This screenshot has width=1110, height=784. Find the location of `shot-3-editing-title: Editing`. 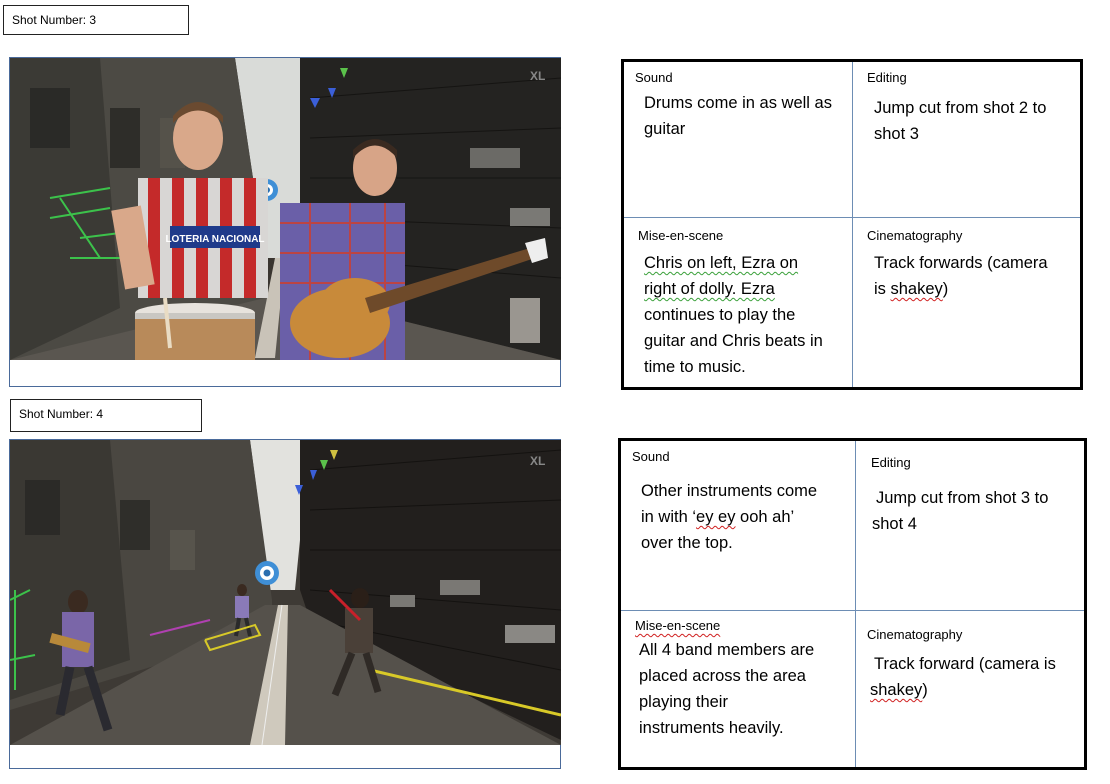

shot-3-editing-title: Editing is located at coordinates (887, 77).